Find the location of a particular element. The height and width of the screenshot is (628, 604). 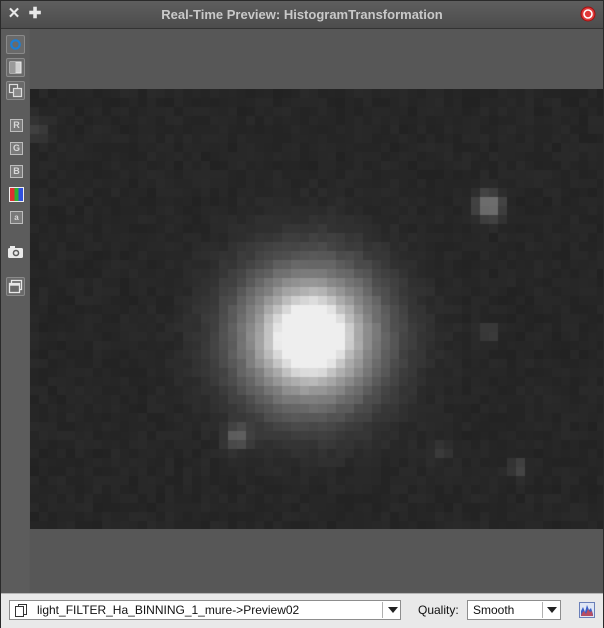

left-toolbar: R G B a is located at coordinates (15, 314).